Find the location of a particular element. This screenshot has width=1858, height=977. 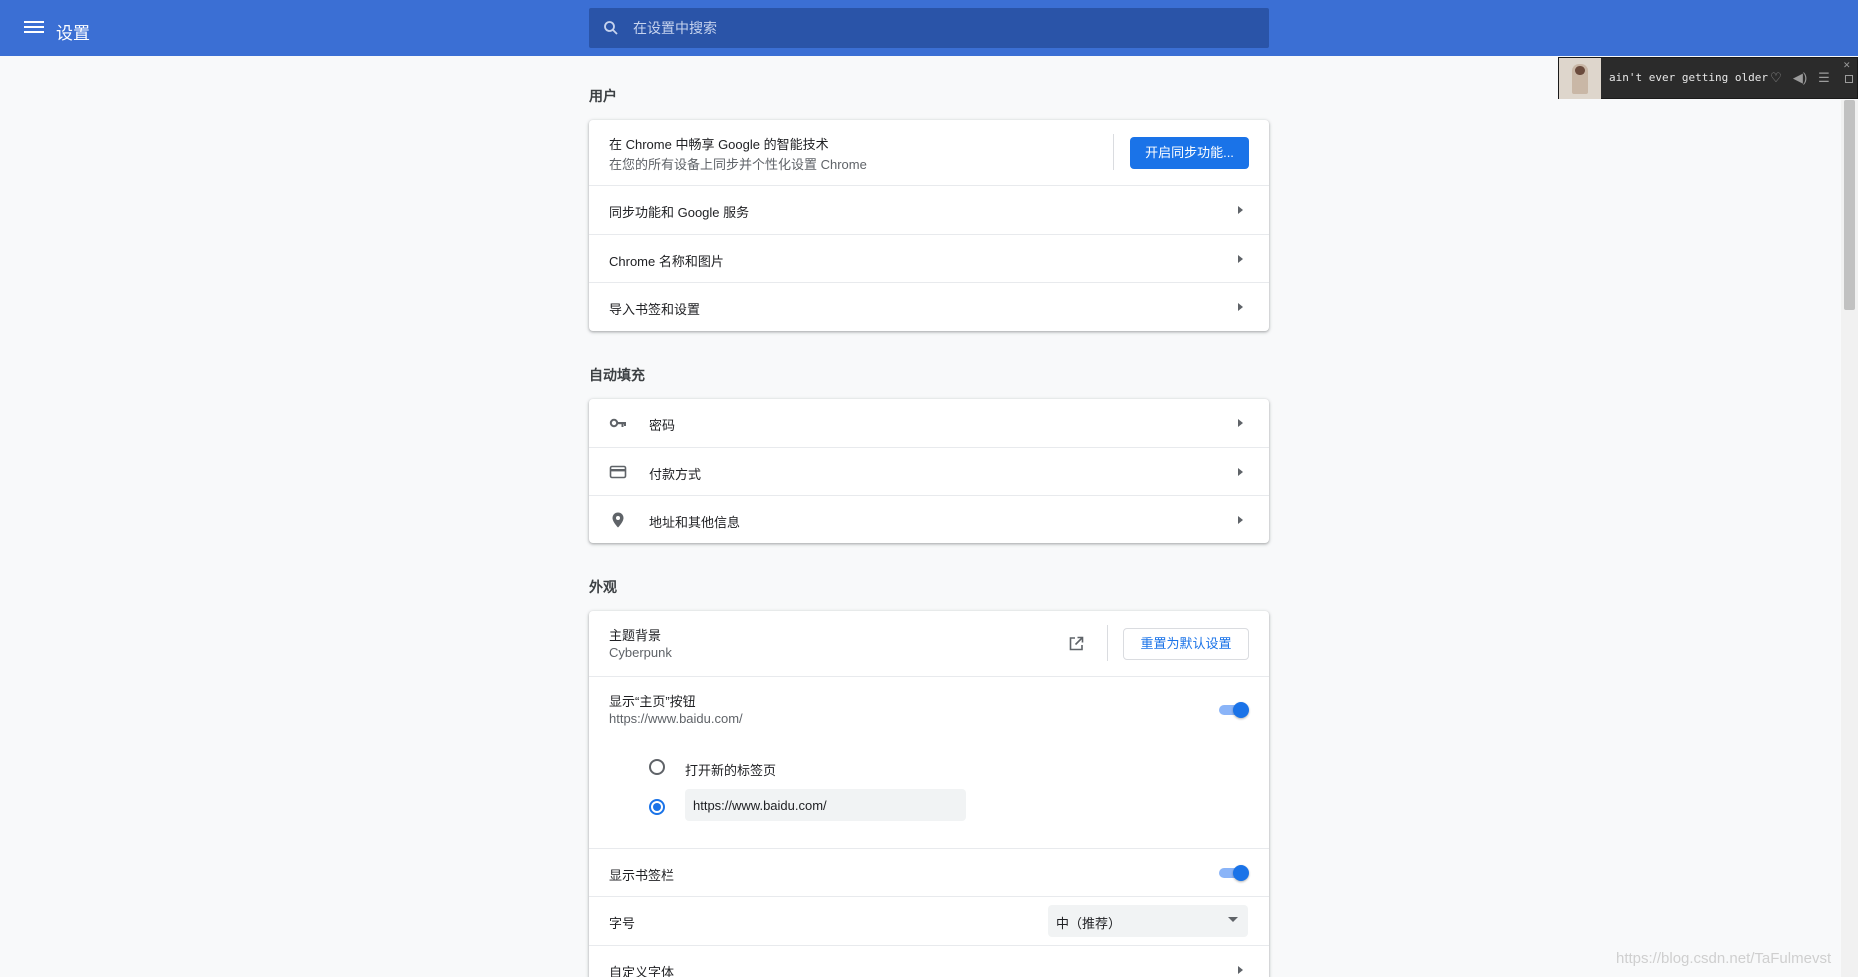

watermark: https://blog.csdn.net/TaFulmevst is located at coordinates (1724, 958).